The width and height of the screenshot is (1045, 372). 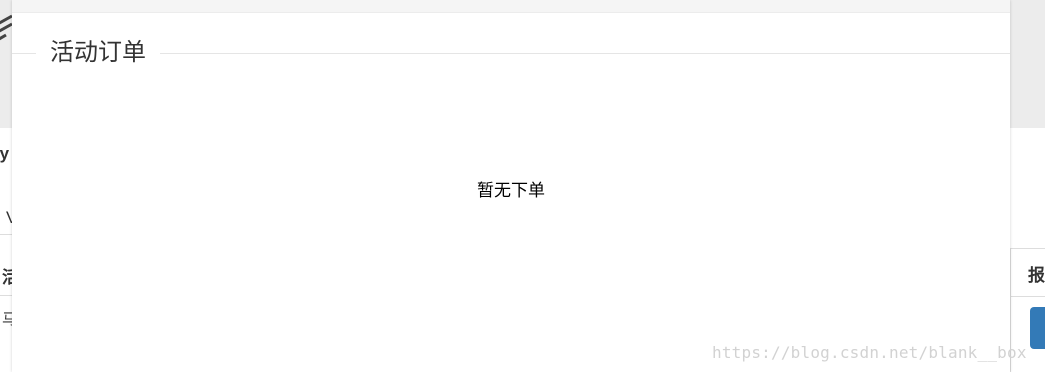 What do you see at coordinates (7, 277) in the screenshot?
I see `background-table-header: 活` at bounding box center [7, 277].